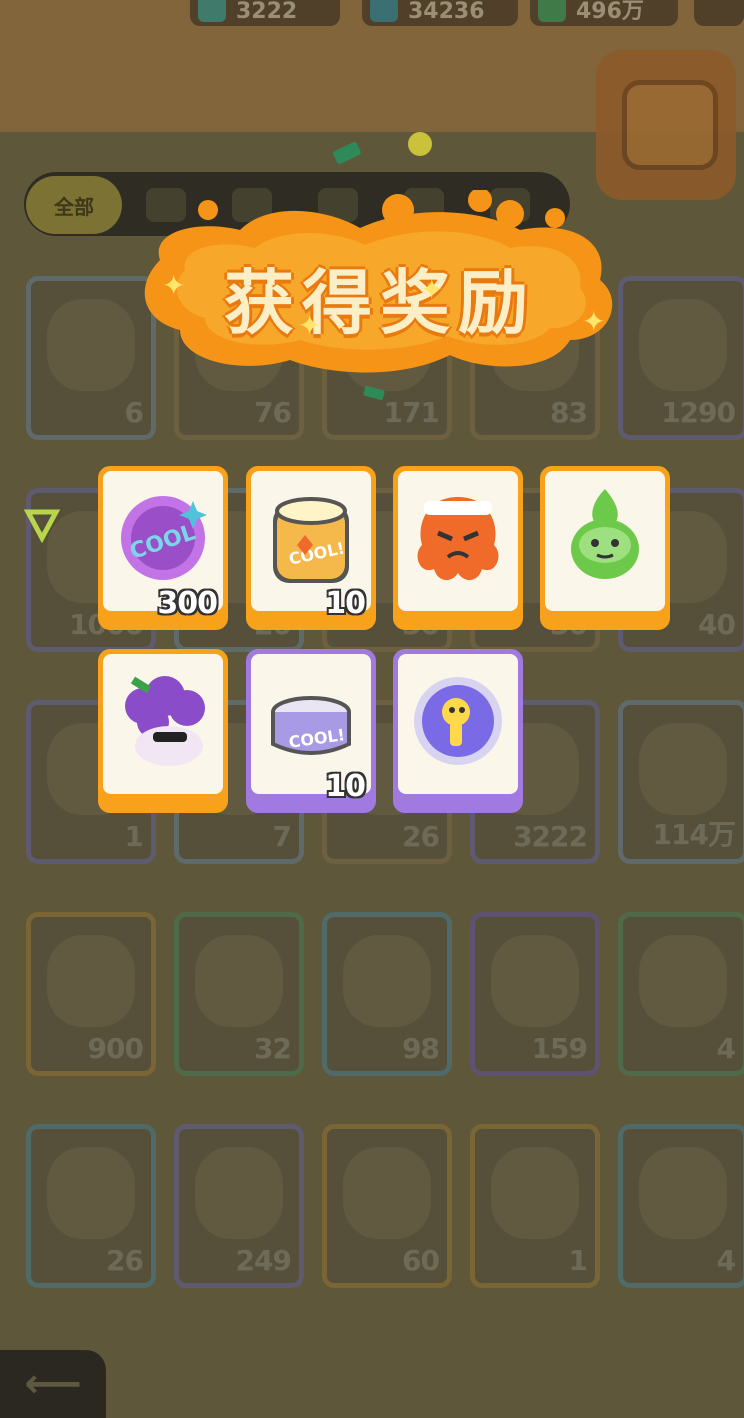 The height and width of the screenshot is (1418, 744). What do you see at coordinates (163, 721) in the screenshot?
I see `grape-hair-creature-icon` at bounding box center [163, 721].